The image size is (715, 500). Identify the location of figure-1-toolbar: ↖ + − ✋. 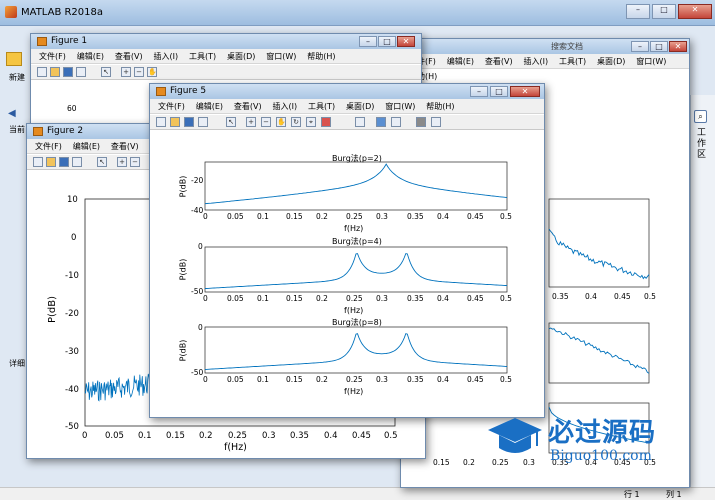
(226, 72).